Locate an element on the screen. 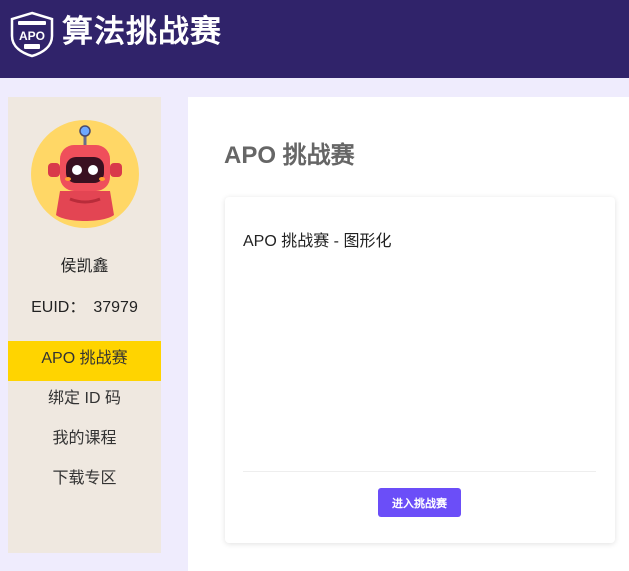 Image resolution: width=629 pixels, height=571 pixels. sidebar-nav: APO 挑战赛 绑定 ID 码 我的课程 下载专区 is located at coordinates (84, 421).